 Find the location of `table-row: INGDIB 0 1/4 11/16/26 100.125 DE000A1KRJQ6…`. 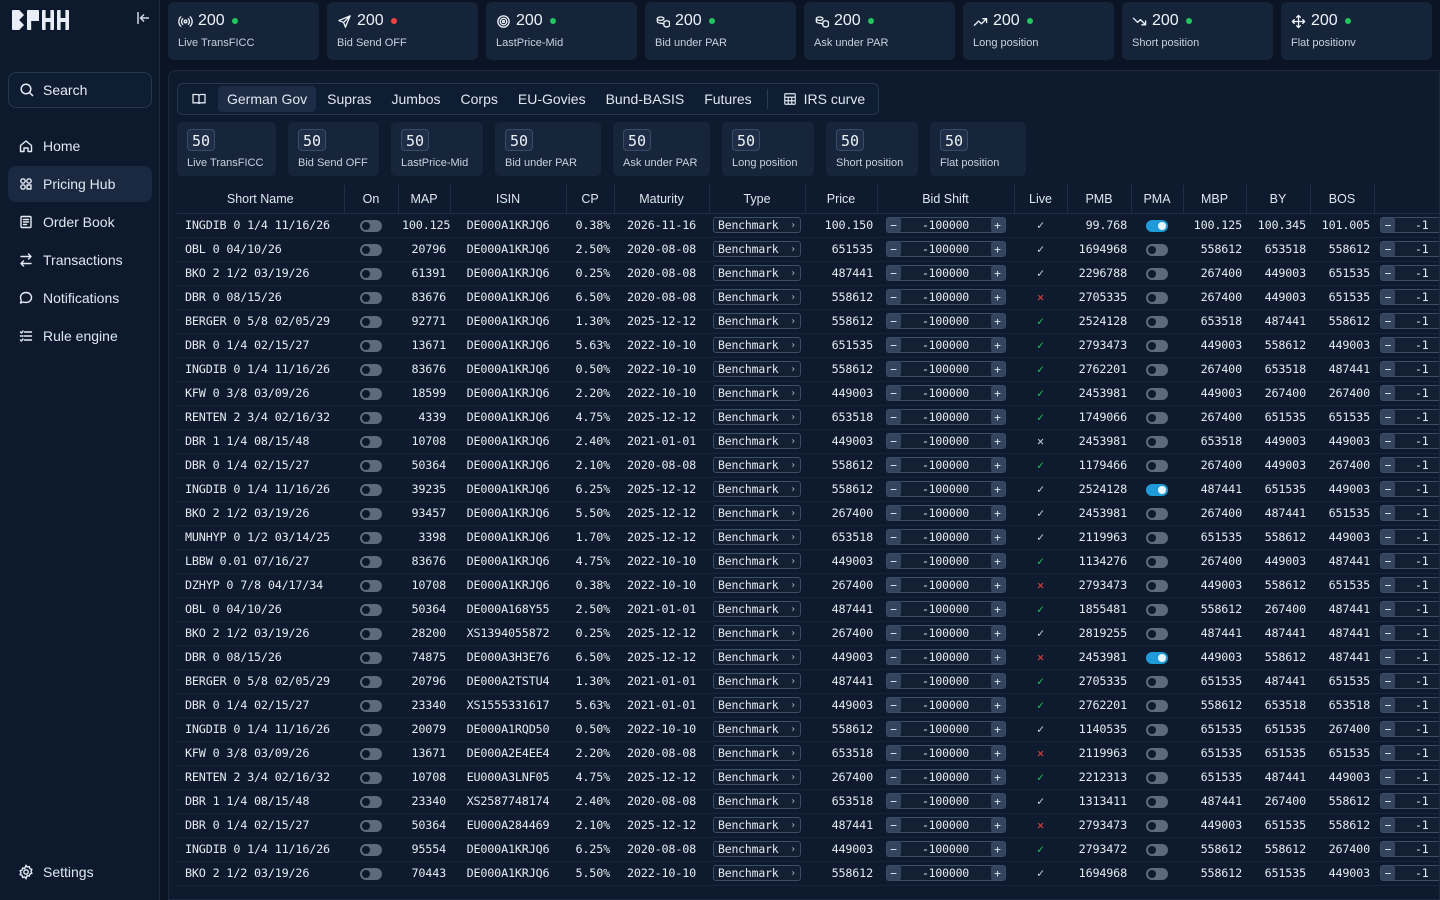

table-row: INGDIB 0 1/4 11/16/26 100.125 DE000A1KRJQ6… is located at coordinates (808, 225).